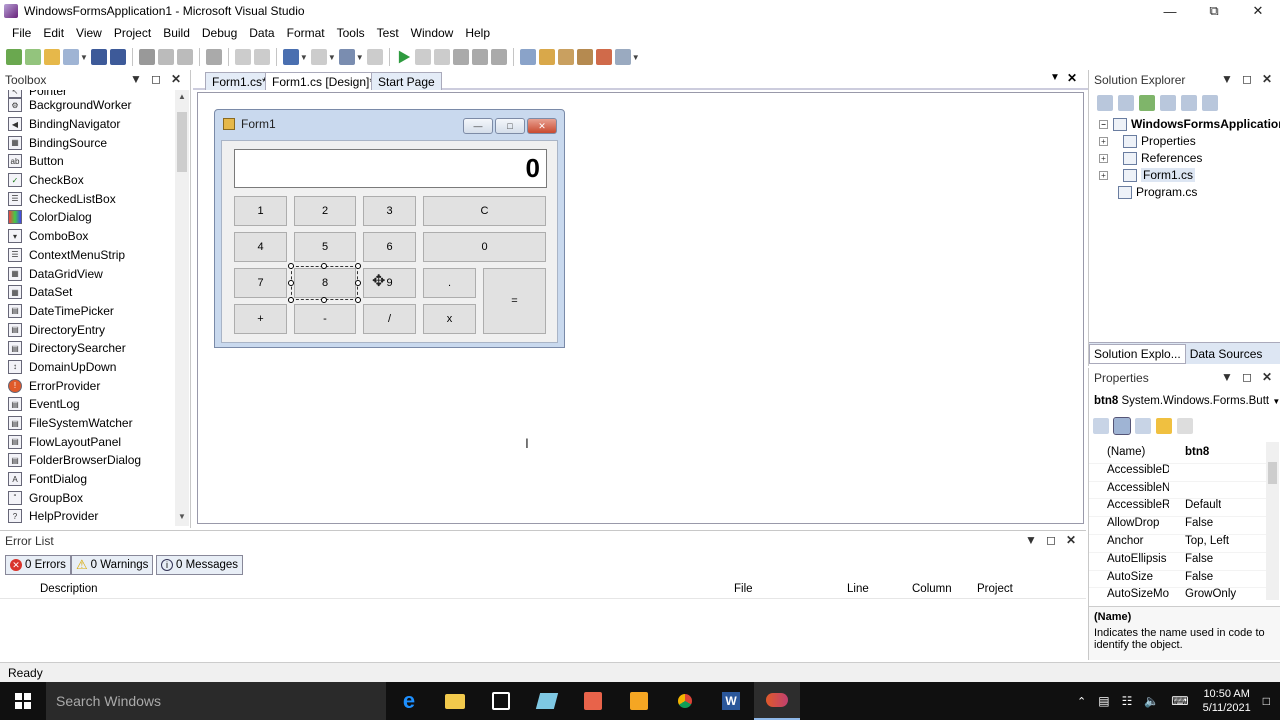 Image resolution: width=1280 pixels, height=720 pixels. Describe the element at coordinates (389, 283) in the screenshot. I see `calc-button-9: 9` at that location.